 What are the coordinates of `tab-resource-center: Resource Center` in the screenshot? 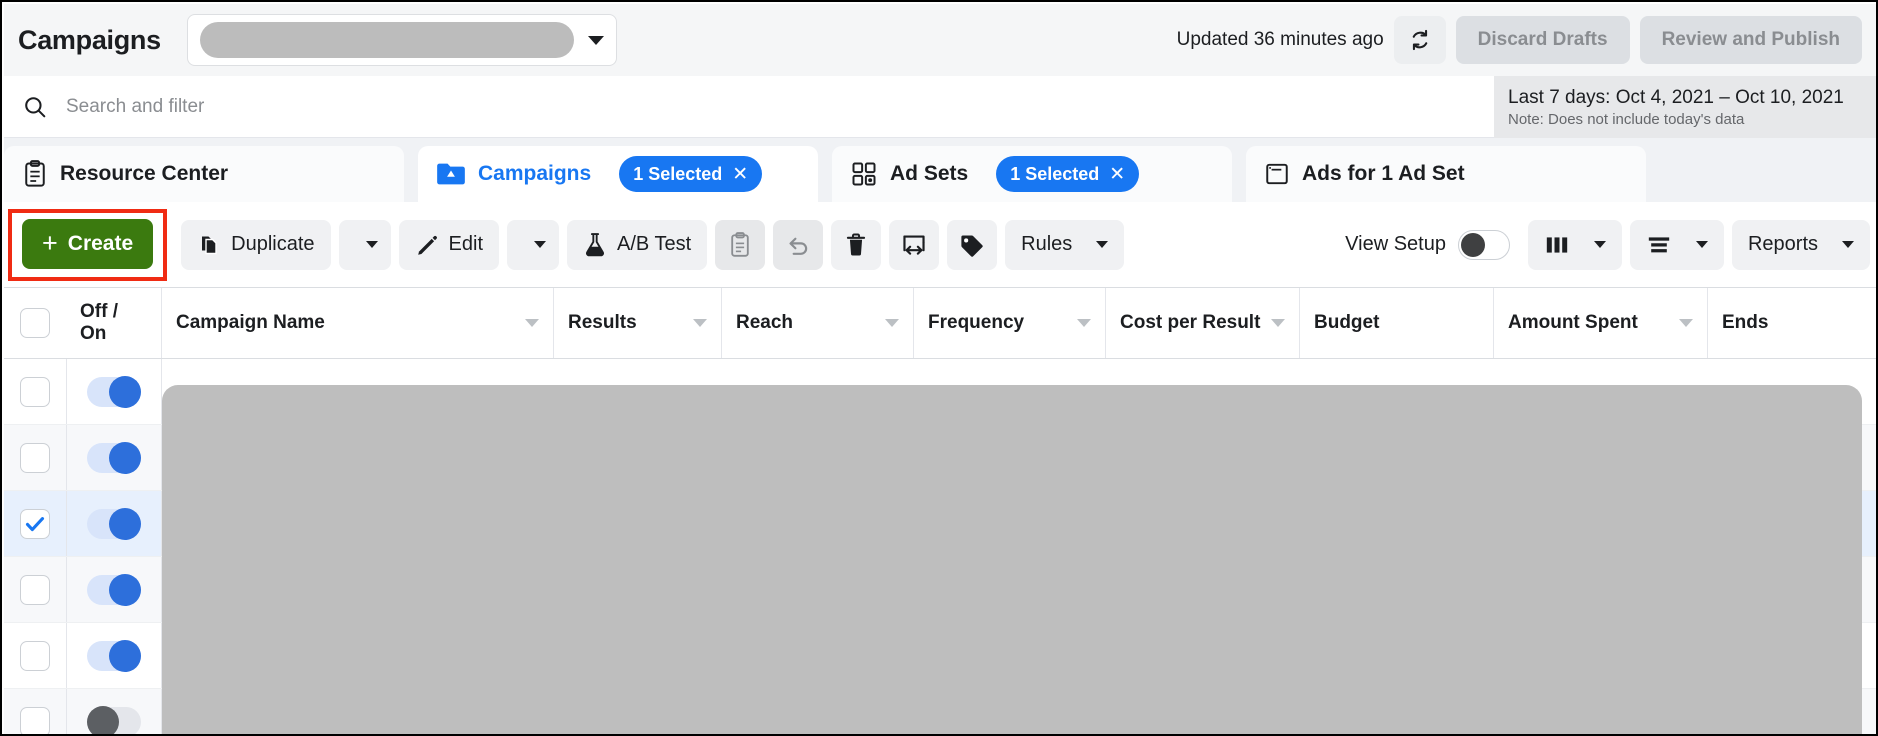 It's located at (204, 174).